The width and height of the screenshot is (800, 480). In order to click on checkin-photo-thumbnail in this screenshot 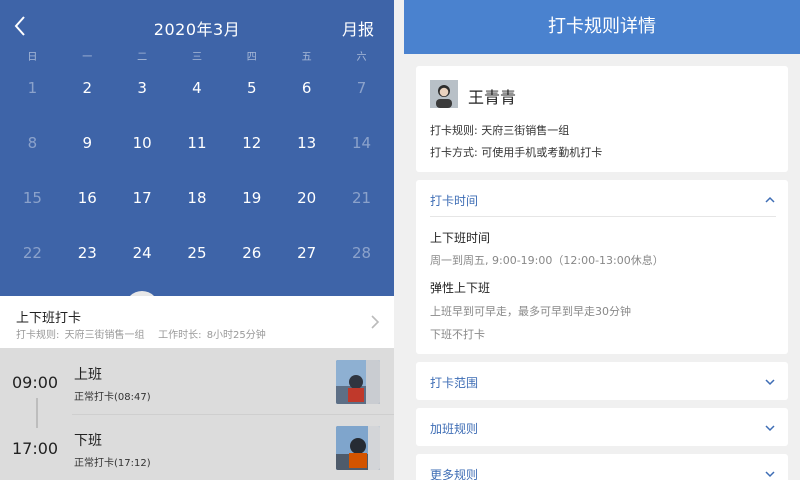, I will do `click(358, 382)`.